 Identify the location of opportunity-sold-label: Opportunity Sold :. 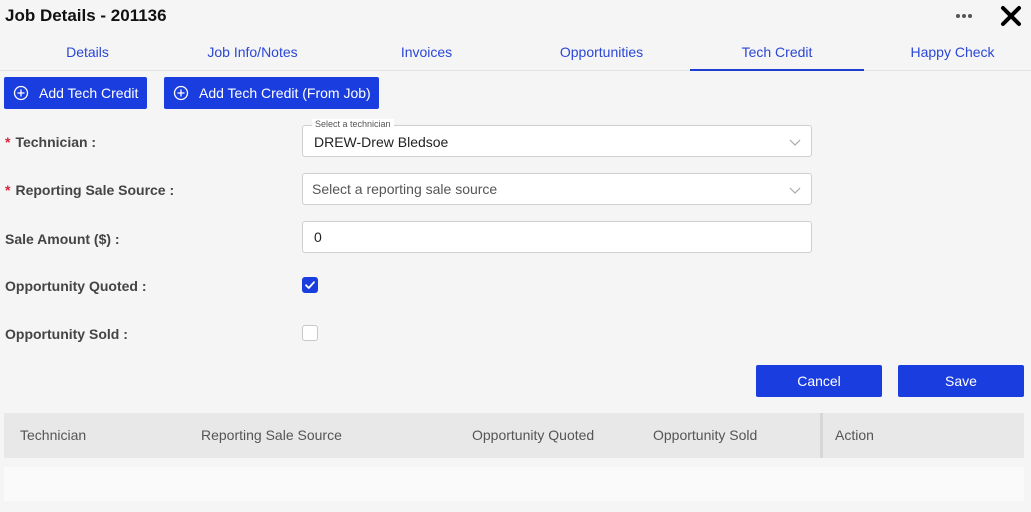
(66, 334).